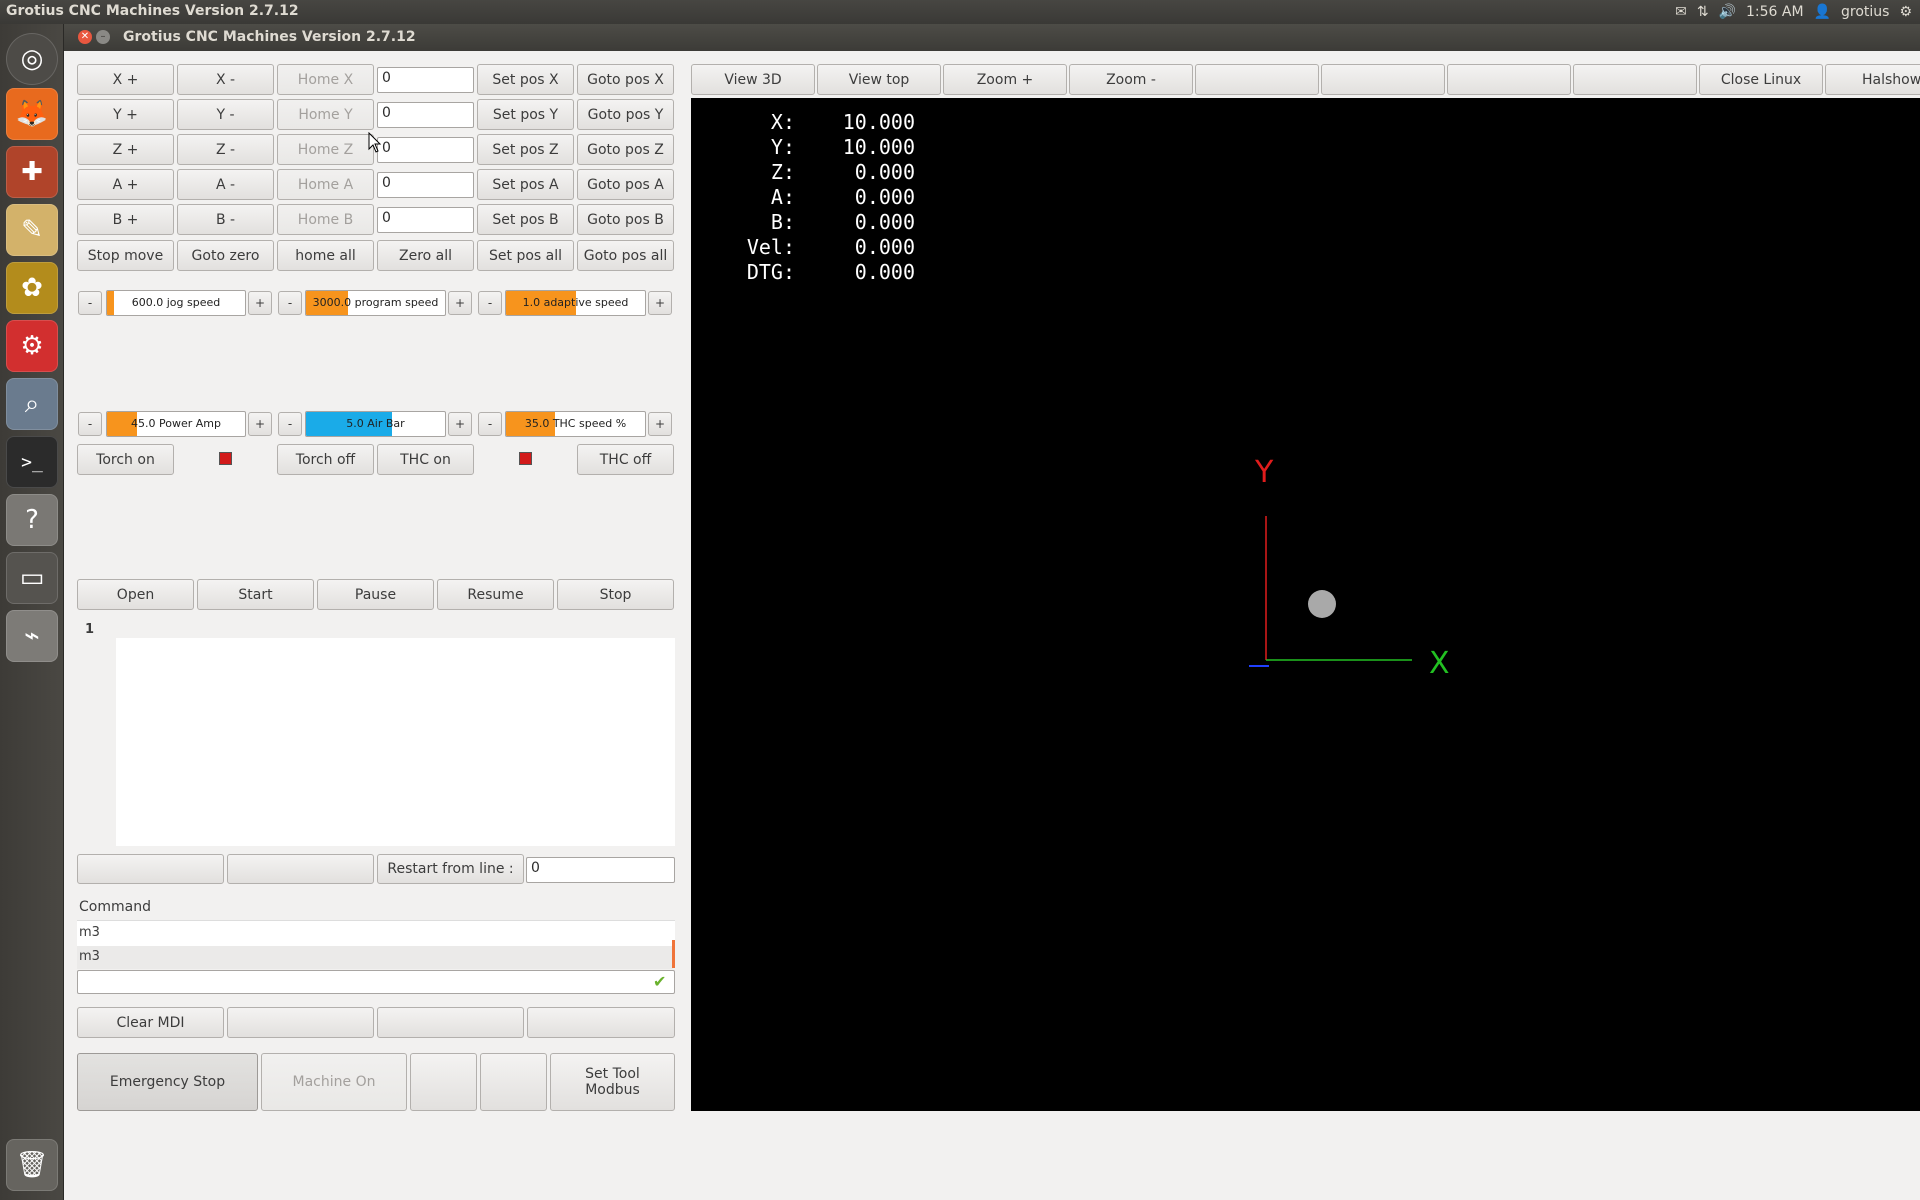 This screenshot has height=1200, width=1920. Describe the element at coordinates (425, 80) in the screenshot. I see `x-position-input: 0` at that location.